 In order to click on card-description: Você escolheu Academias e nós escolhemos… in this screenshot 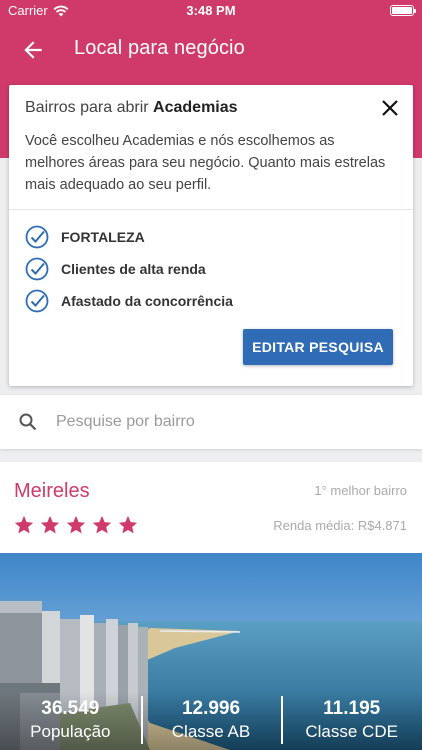, I will do `click(205, 163)`.